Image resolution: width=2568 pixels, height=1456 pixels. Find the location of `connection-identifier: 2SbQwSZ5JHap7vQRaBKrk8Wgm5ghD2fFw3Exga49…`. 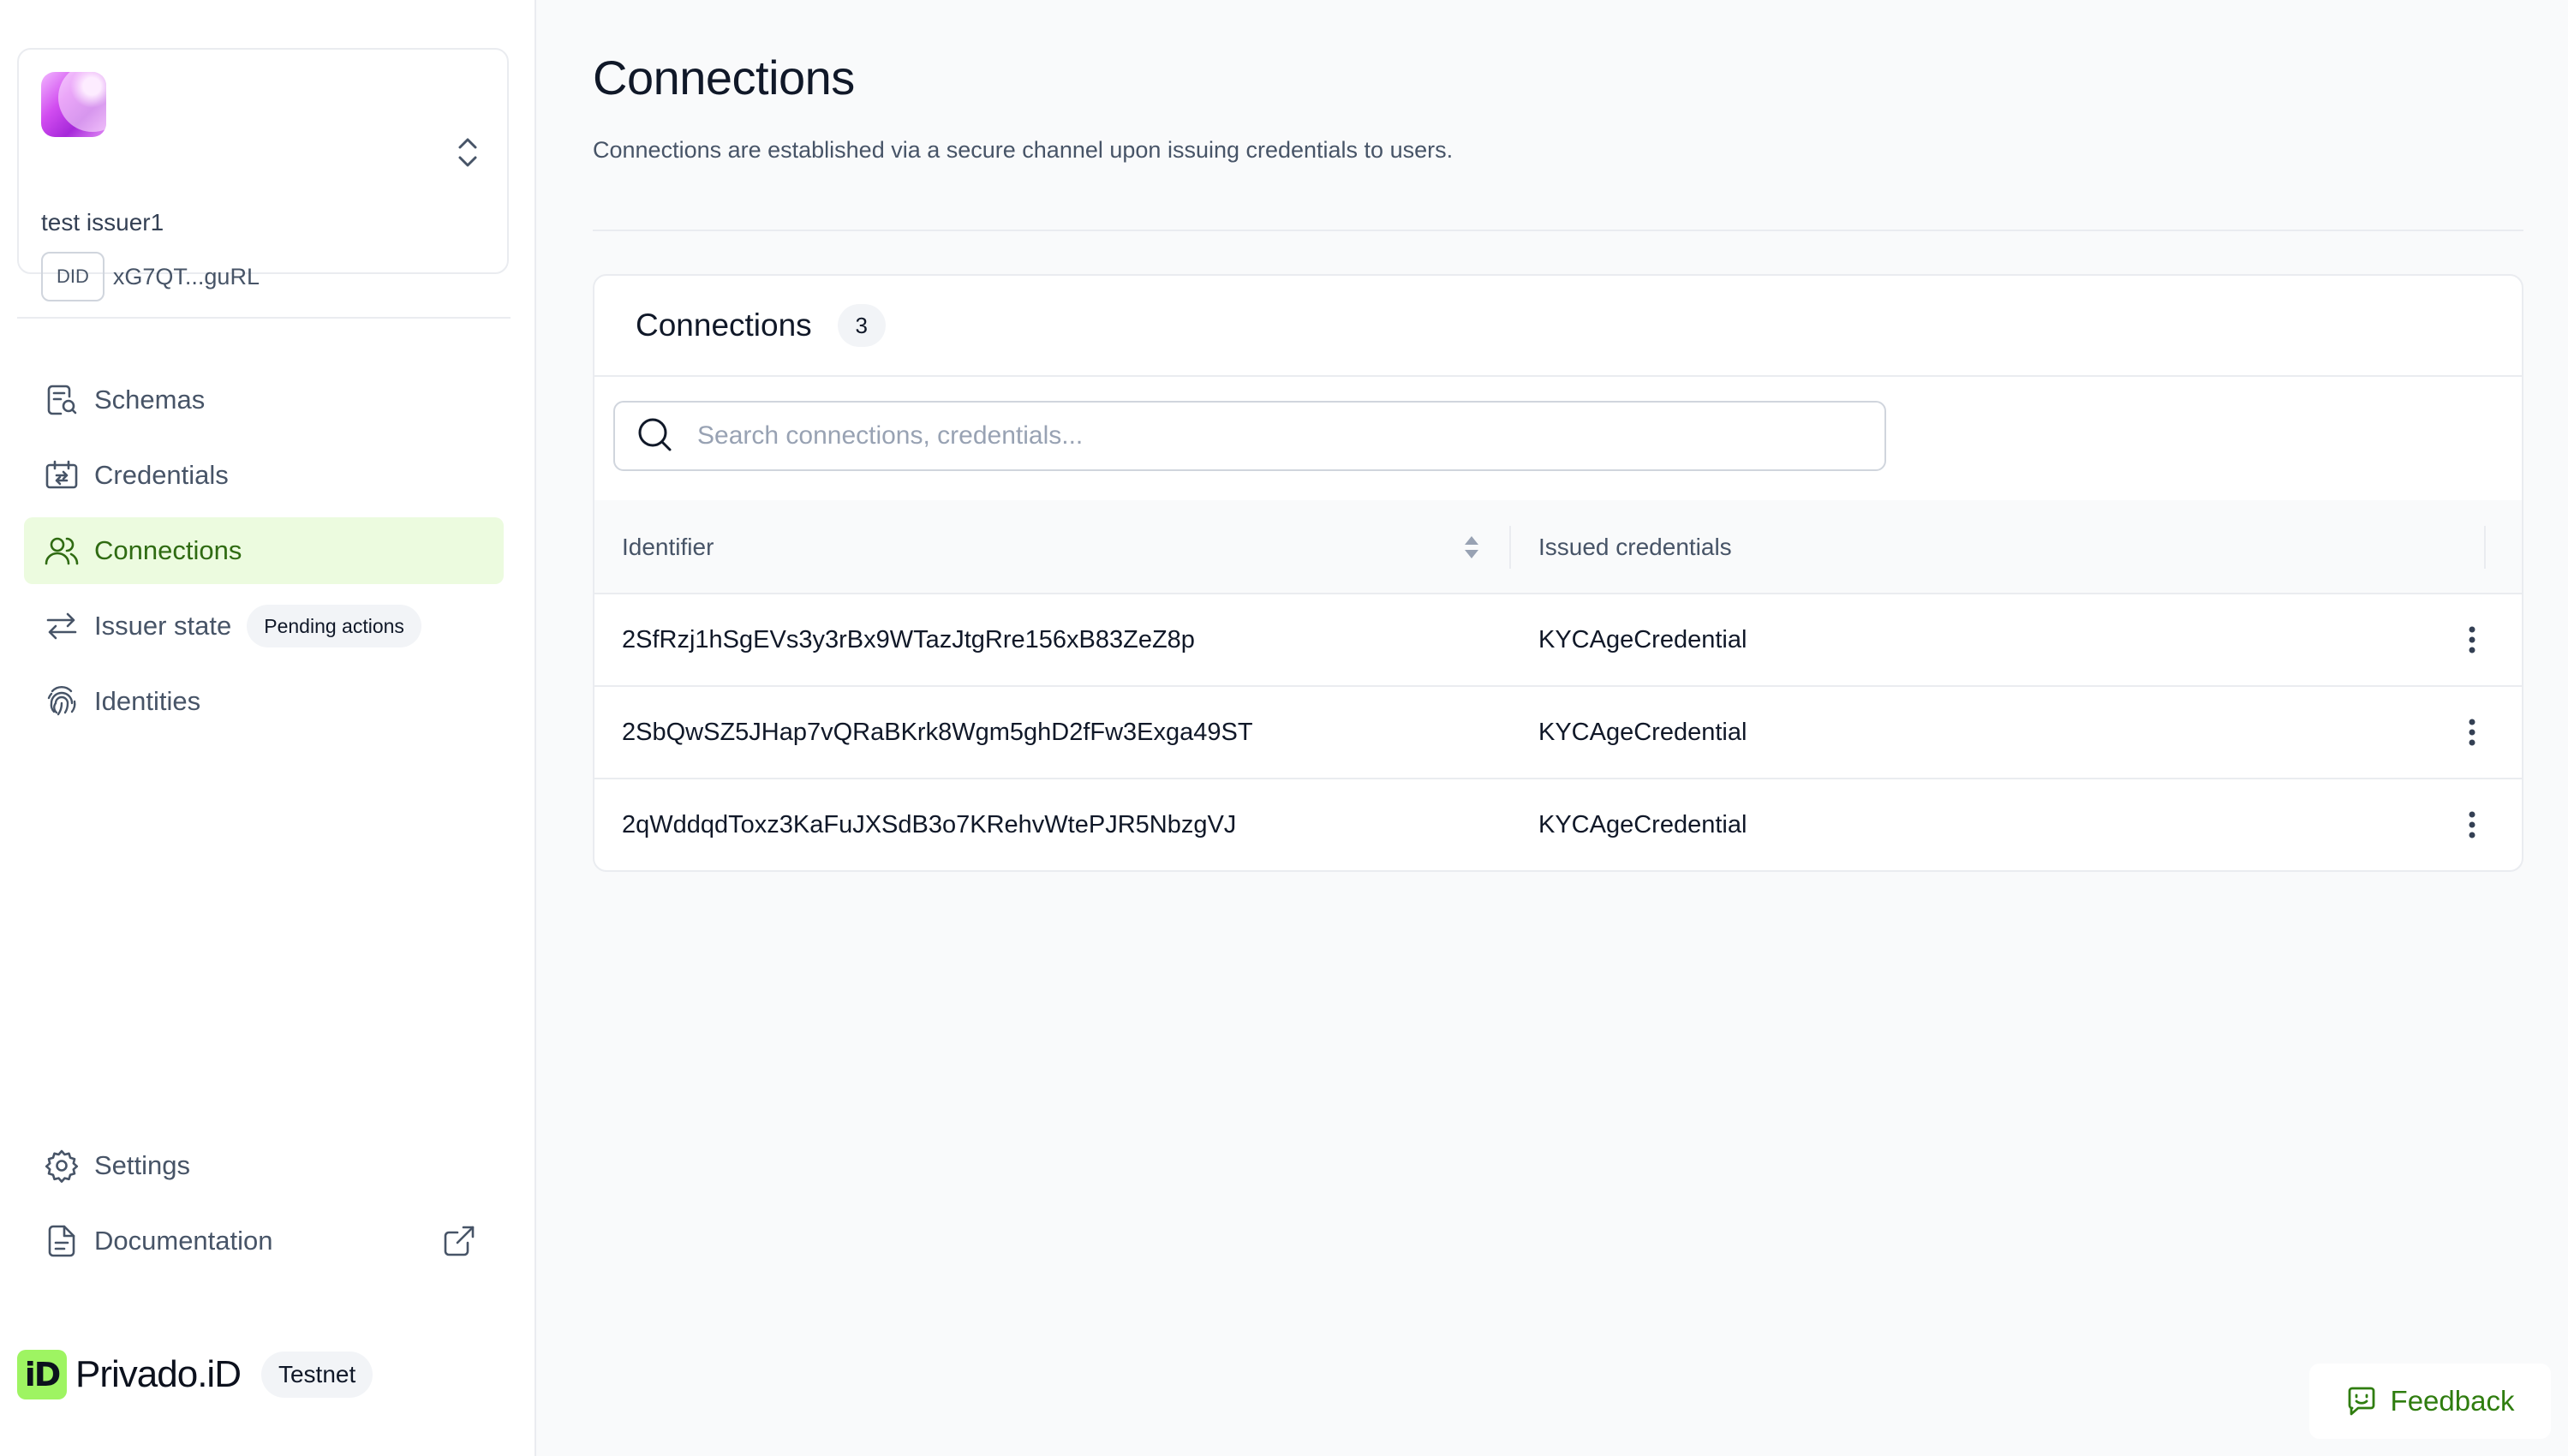

connection-identifier: 2SbQwSZ5JHap7vQRaBKrk8Wgm5ghD2fFw3Exga49… is located at coordinates (937, 732).